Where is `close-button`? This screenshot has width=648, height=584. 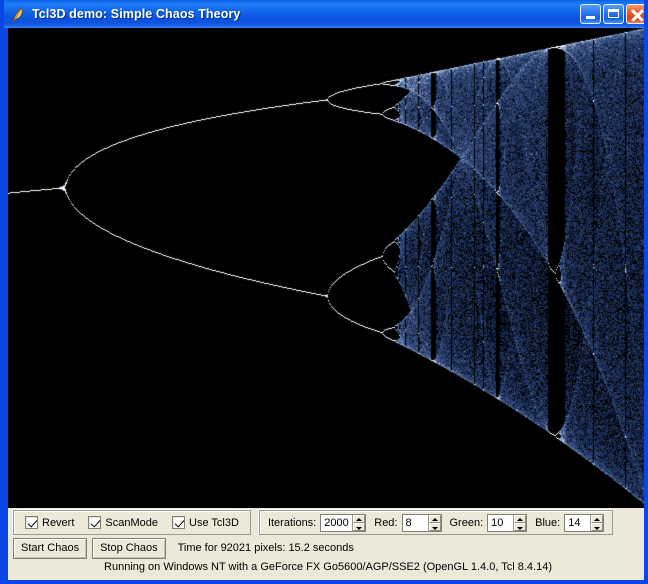
close-button is located at coordinates (635, 14).